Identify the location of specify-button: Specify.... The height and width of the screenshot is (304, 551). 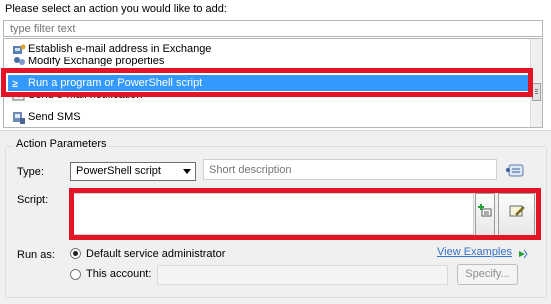
(487, 274).